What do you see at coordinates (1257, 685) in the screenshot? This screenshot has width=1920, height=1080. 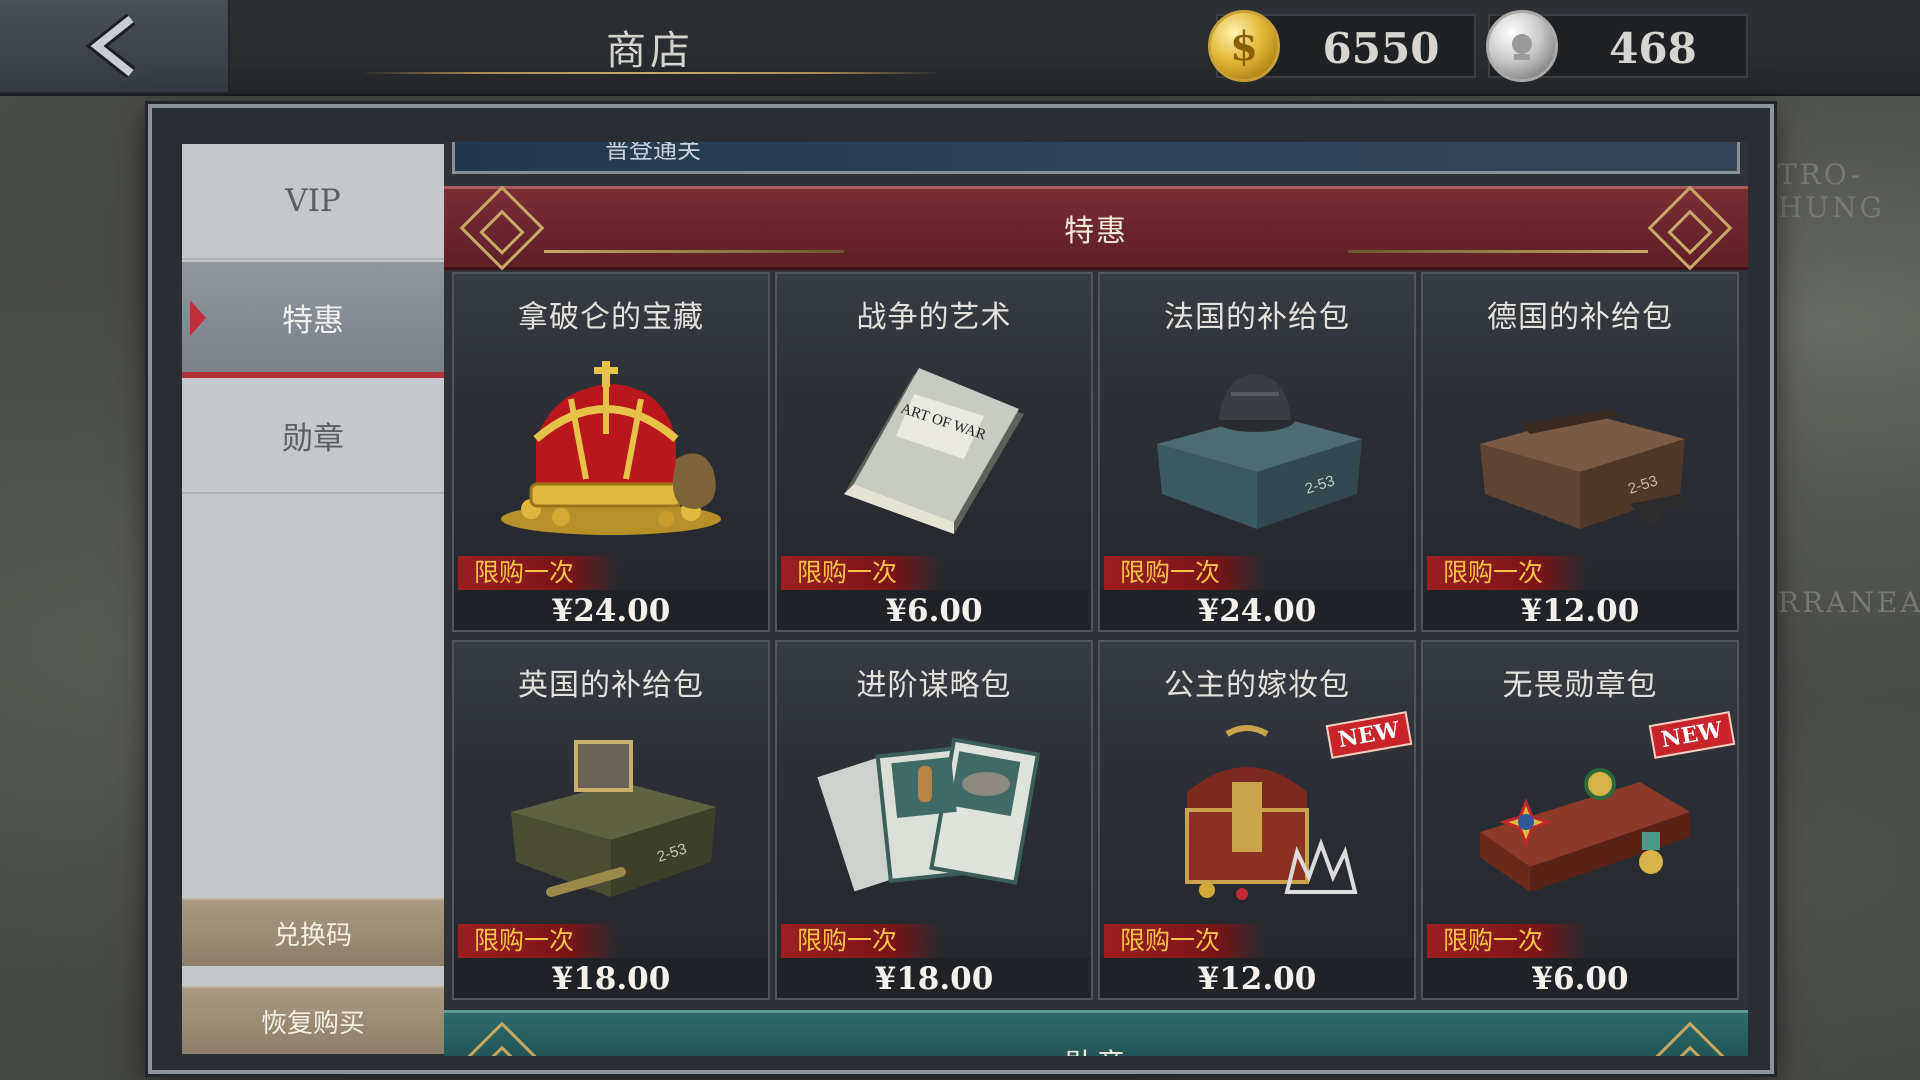 I see `offer-name: 公主的嫁妆包` at bounding box center [1257, 685].